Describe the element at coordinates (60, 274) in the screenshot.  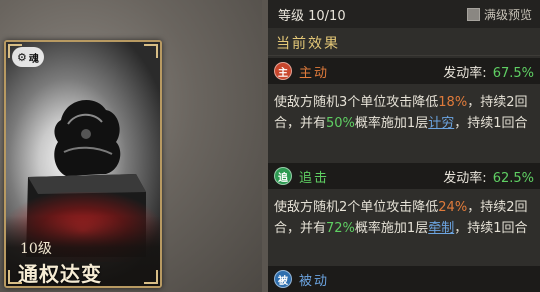
I see `card-name: 通权达变` at that location.